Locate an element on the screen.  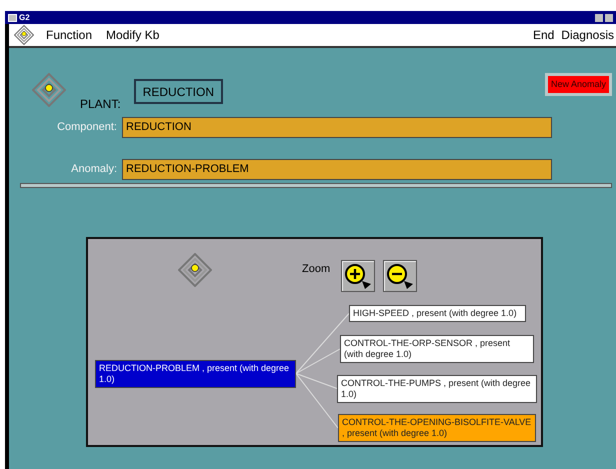
plant-value: REDUCTION is located at coordinates (179, 91).